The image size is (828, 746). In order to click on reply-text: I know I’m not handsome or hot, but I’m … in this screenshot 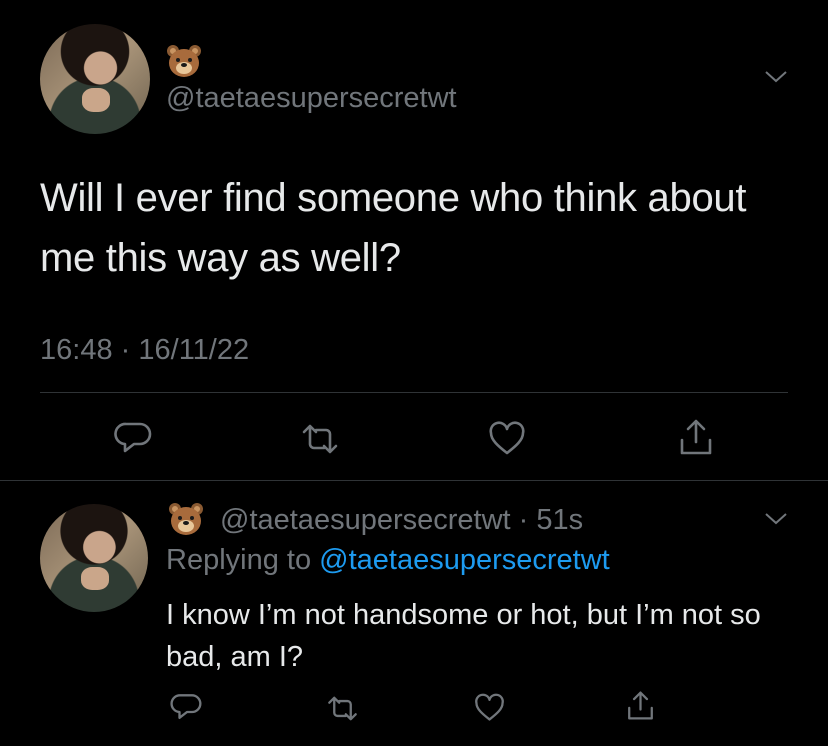, I will do `click(463, 636)`.